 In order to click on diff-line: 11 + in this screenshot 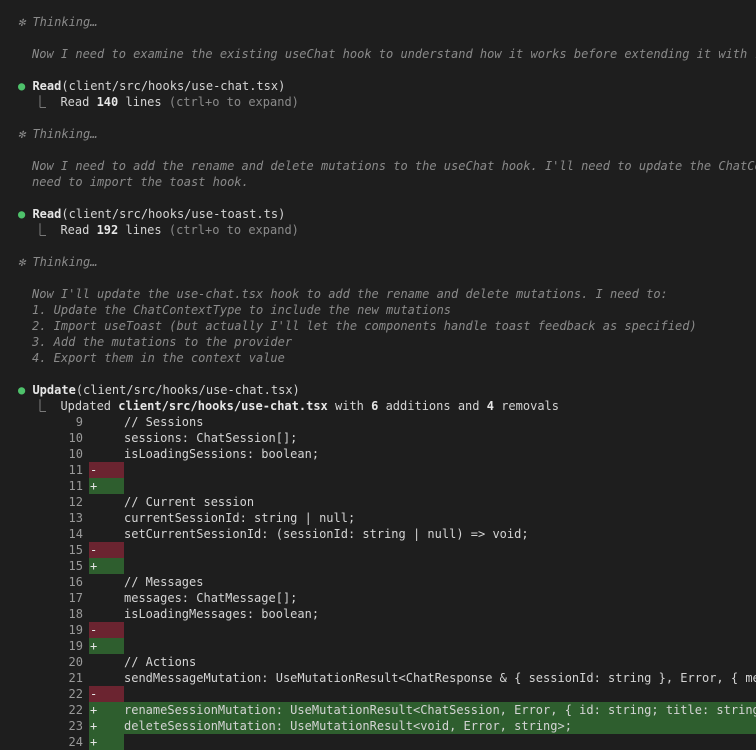, I will do `click(378, 486)`.